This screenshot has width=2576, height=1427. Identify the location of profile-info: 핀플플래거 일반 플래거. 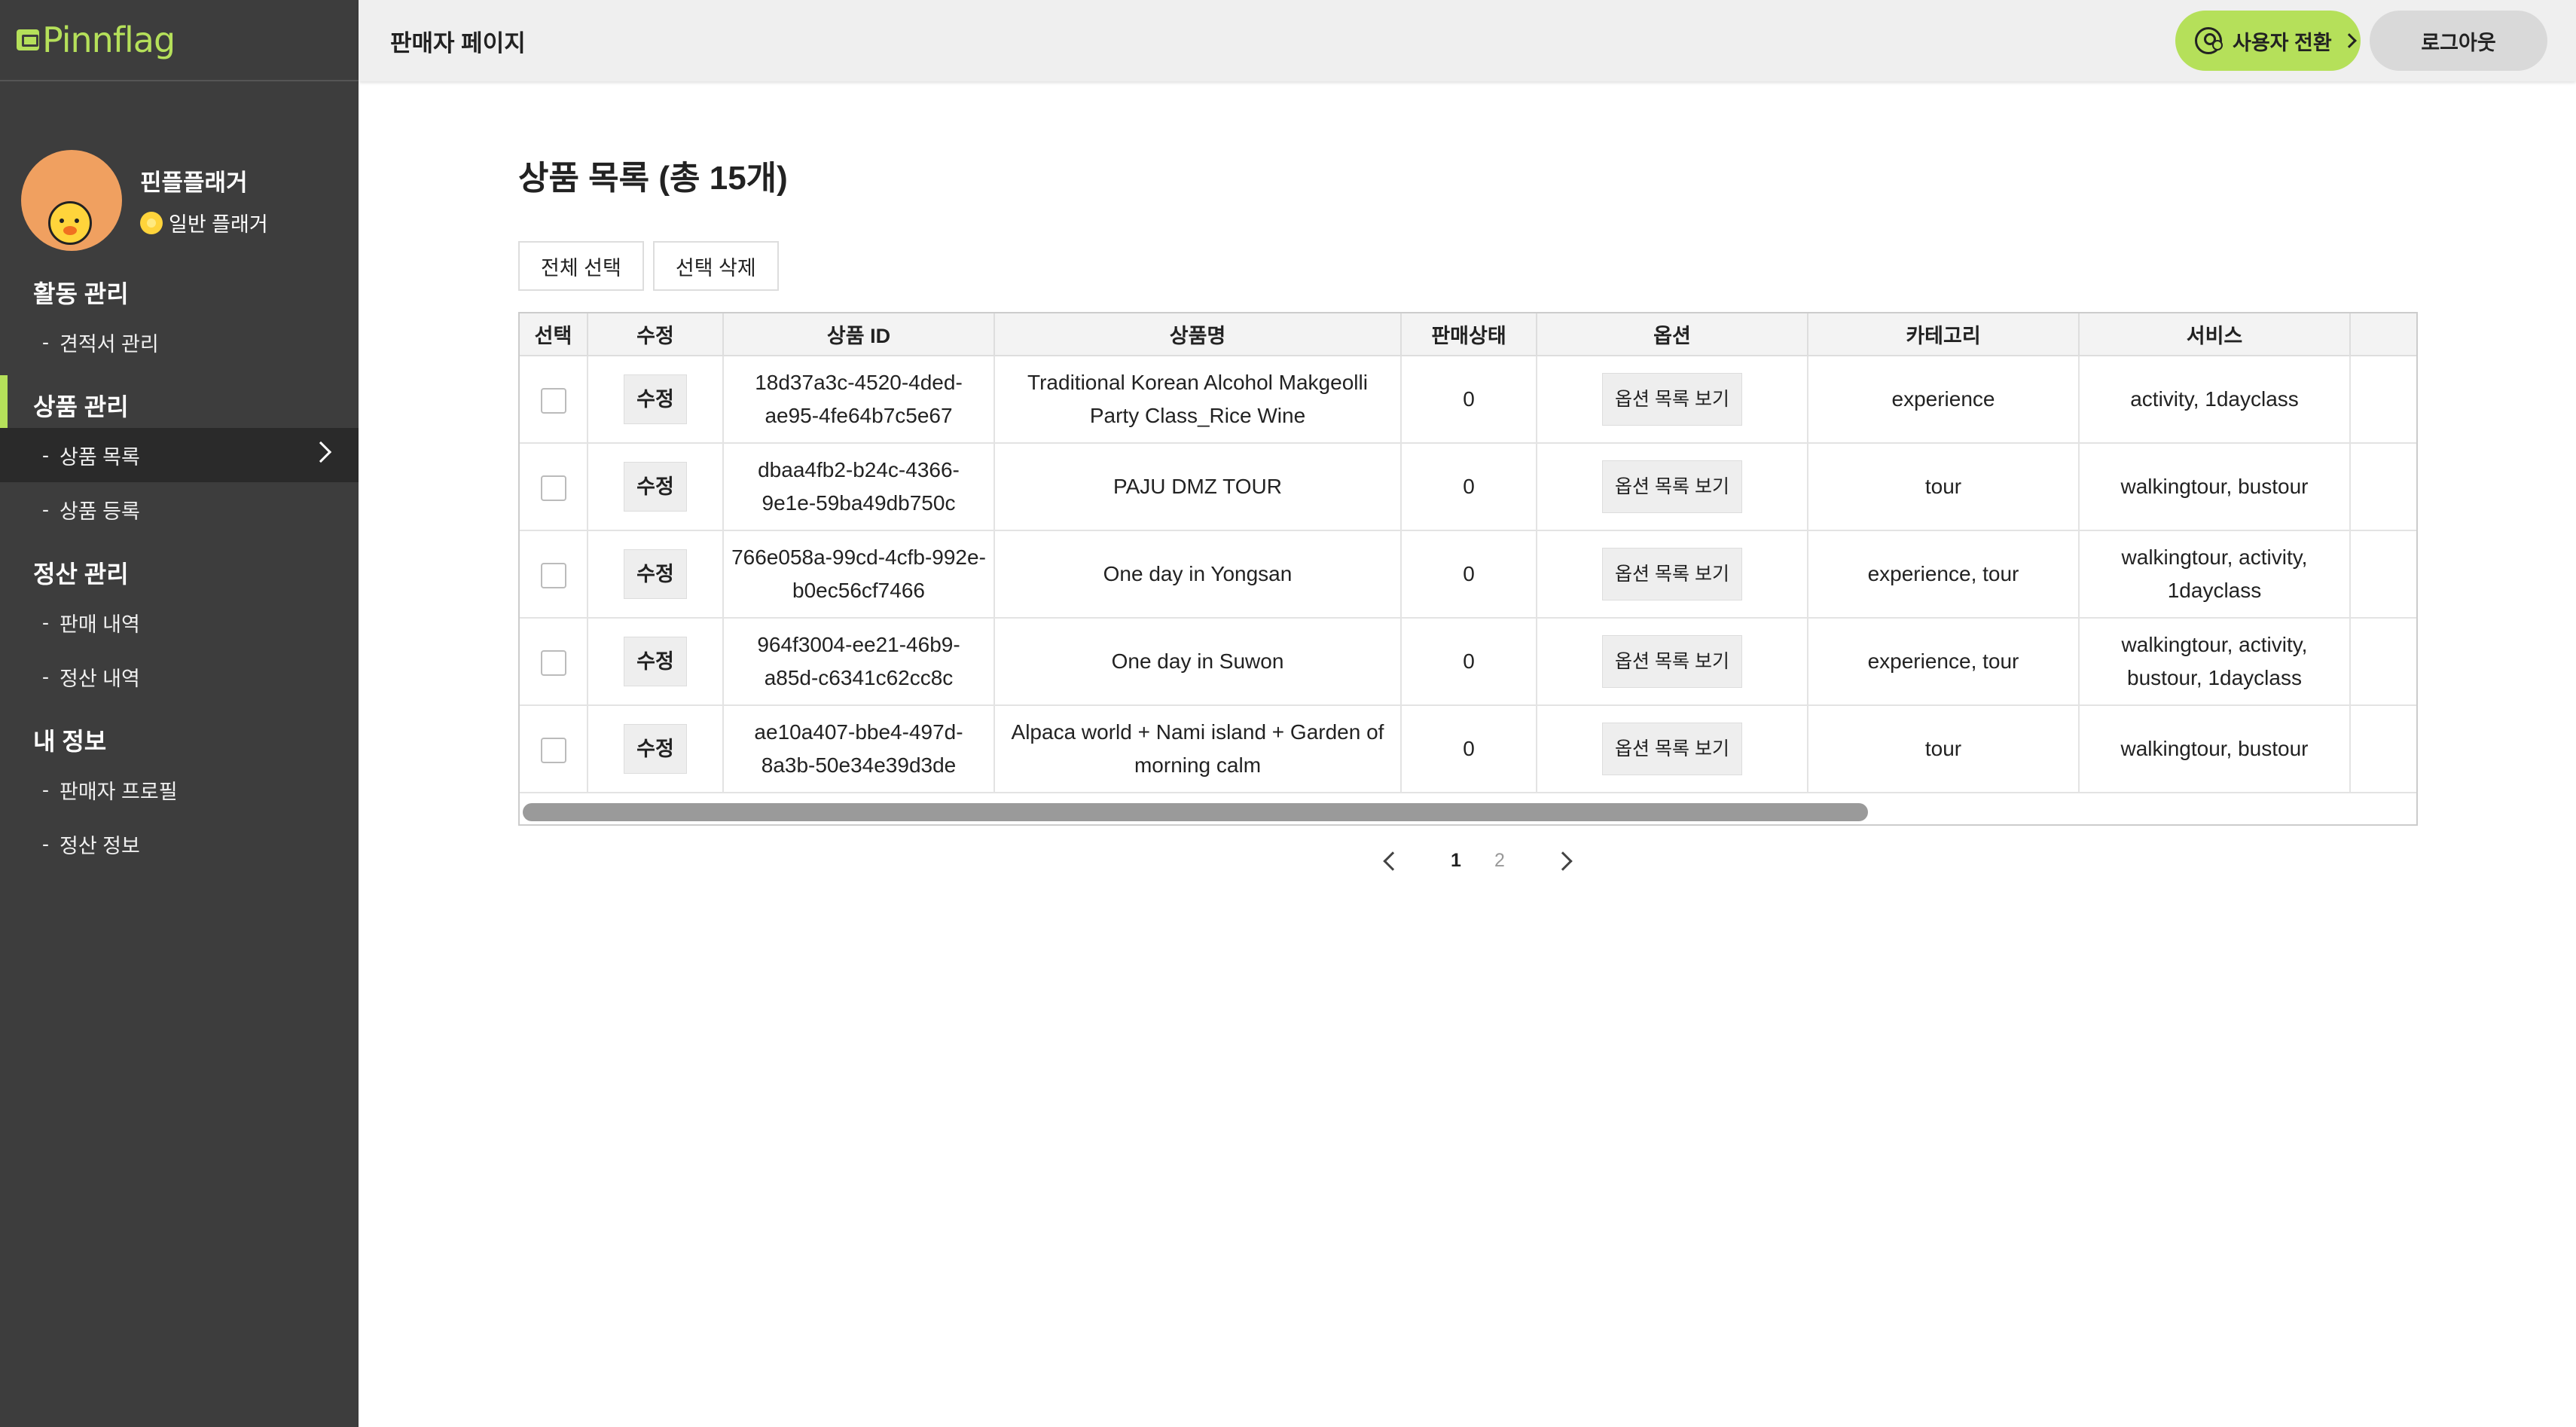
(204, 200).